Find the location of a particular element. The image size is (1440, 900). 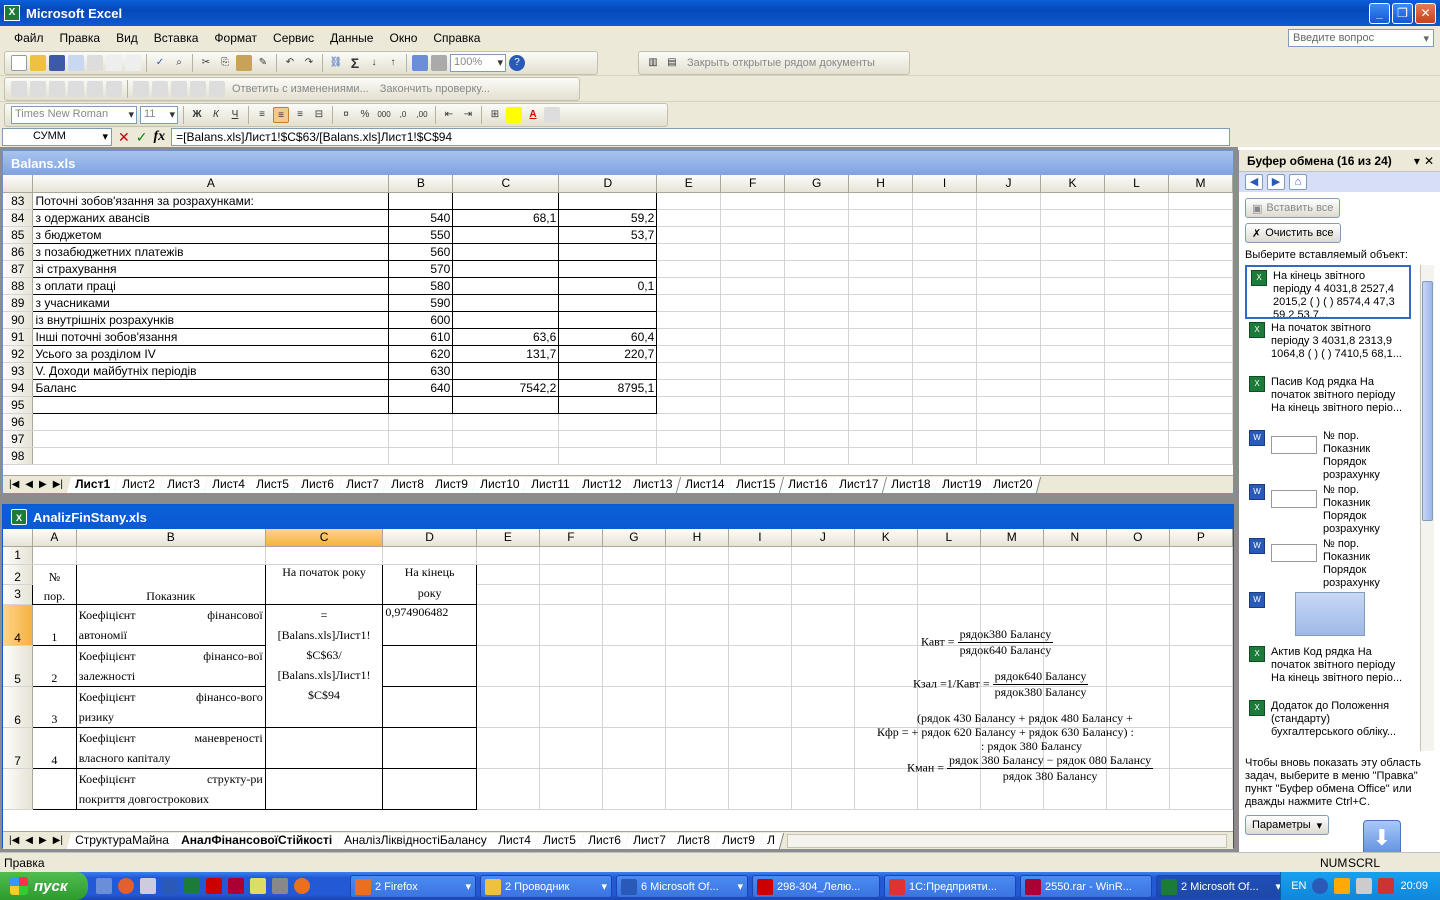

align-left-icon: ≡ is located at coordinates (262, 115).